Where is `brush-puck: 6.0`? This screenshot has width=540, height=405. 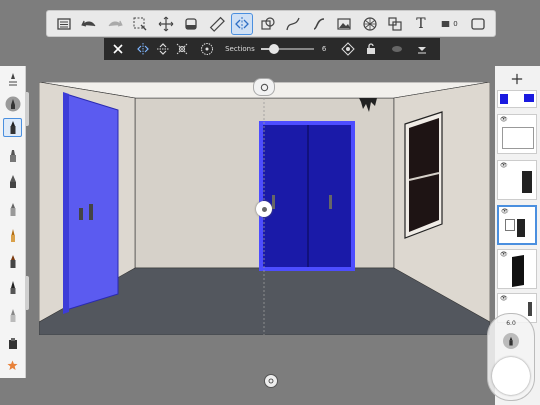
brush-puck: 6.0 is located at coordinates (511, 357).